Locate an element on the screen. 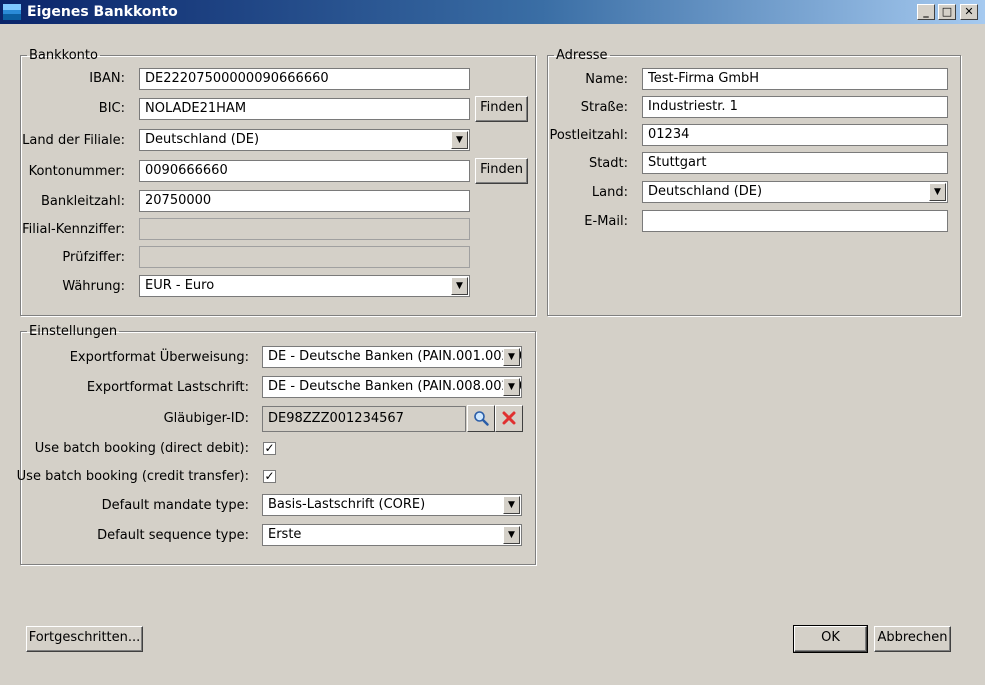 This screenshot has height=685, width=985. land-label: Land: is located at coordinates (609, 192).